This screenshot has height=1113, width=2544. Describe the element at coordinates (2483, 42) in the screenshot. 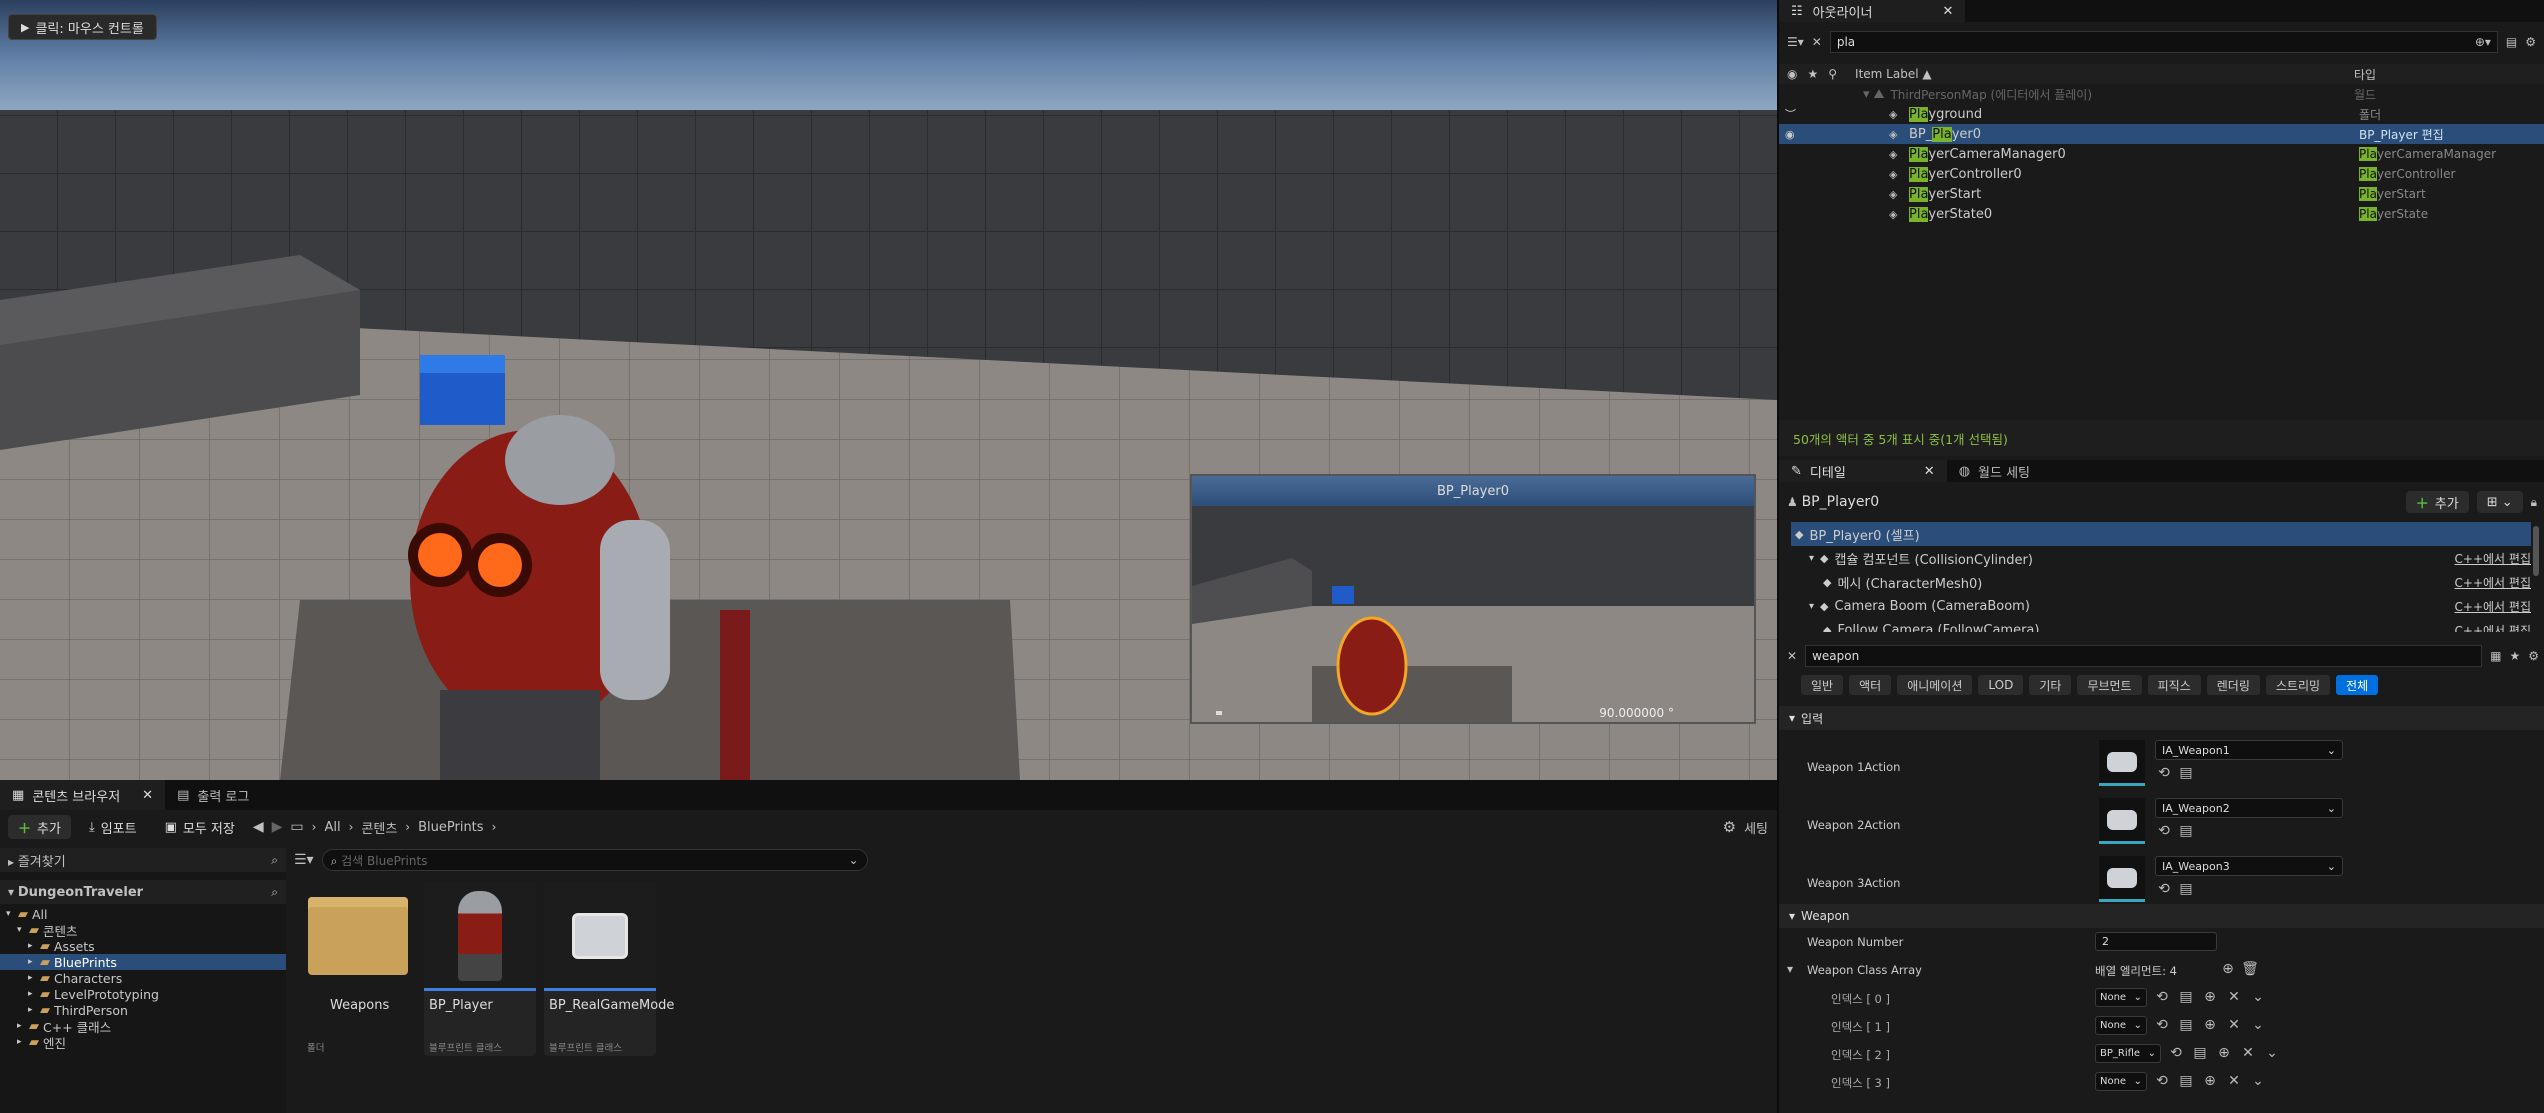

I see `add-filter-icon: ⊕▾` at that location.